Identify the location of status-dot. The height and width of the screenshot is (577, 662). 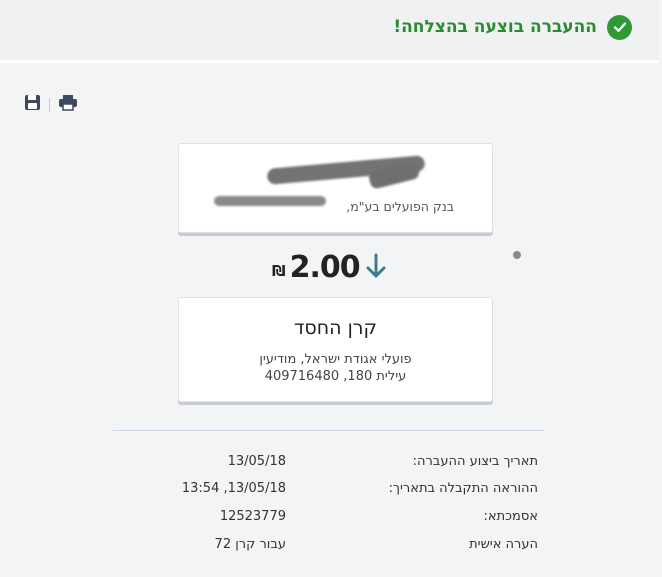
(517, 255).